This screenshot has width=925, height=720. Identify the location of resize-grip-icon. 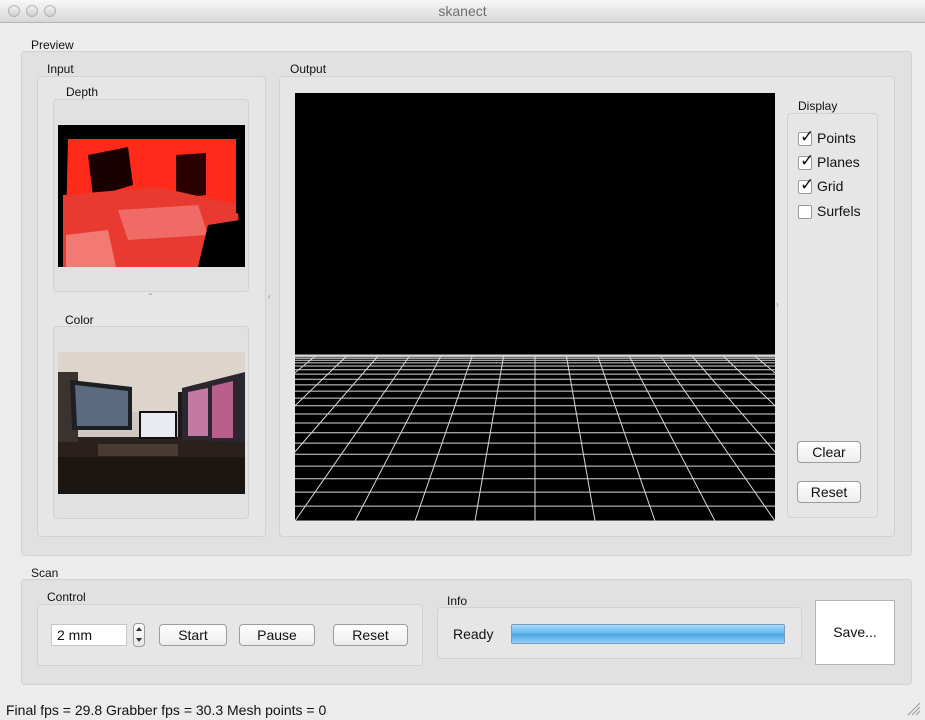
(913, 708).